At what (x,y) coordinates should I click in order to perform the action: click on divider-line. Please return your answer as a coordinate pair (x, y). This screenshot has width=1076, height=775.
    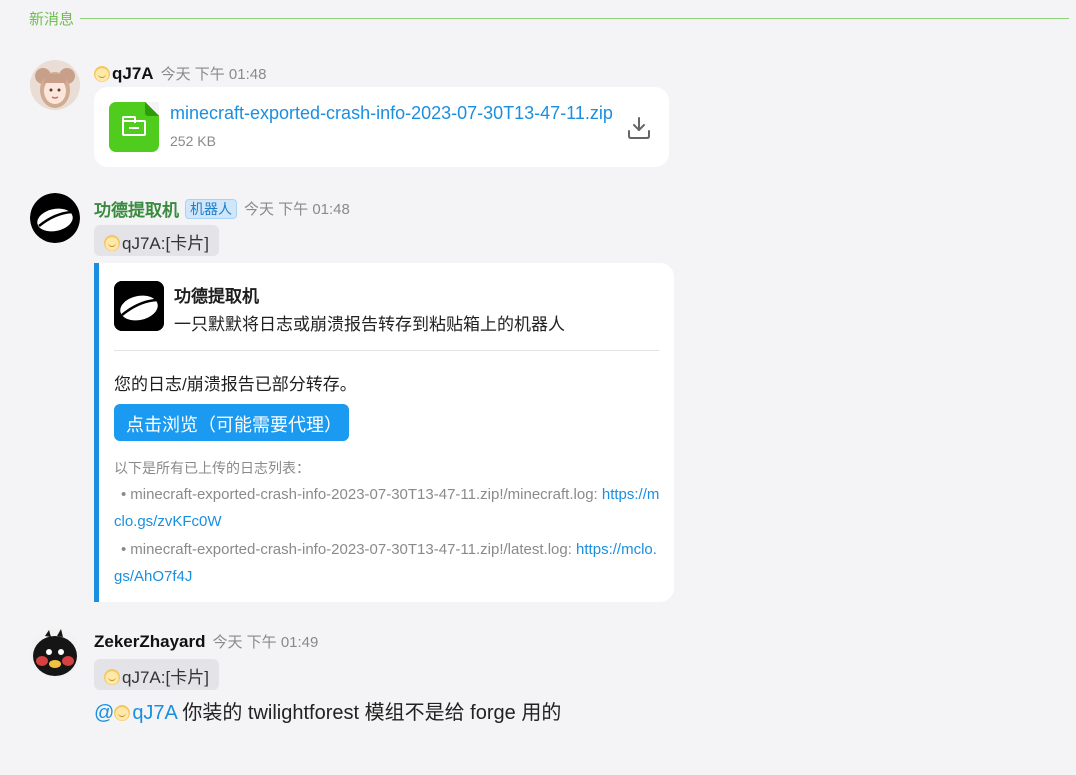
    Looking at the image, I should click on (574, 18).